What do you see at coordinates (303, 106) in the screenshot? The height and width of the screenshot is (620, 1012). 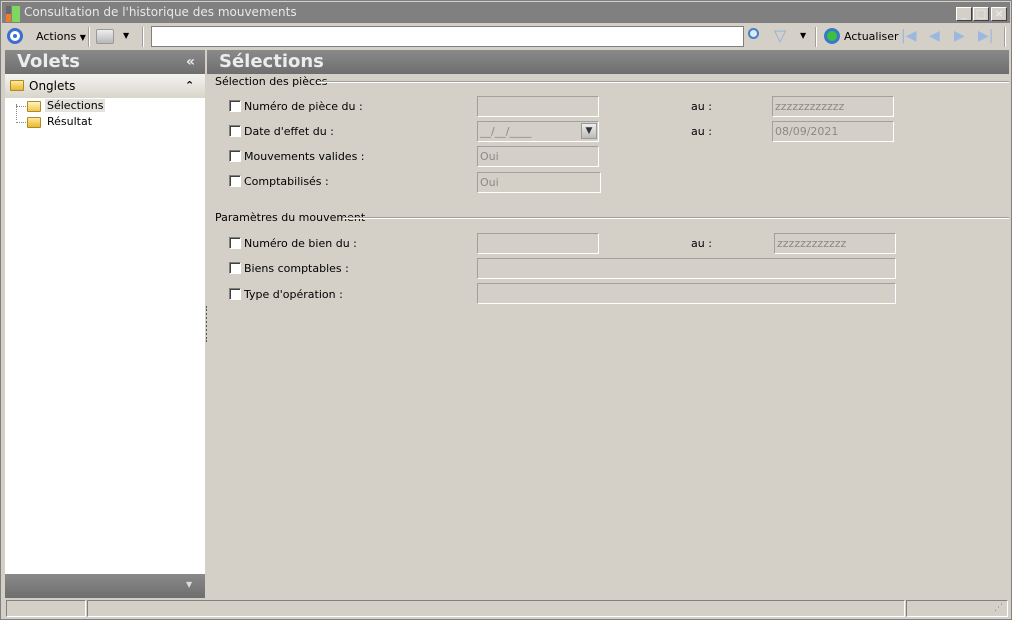 I see `field-label: Numéro de pièce du :` at bounding box center [303, 106].